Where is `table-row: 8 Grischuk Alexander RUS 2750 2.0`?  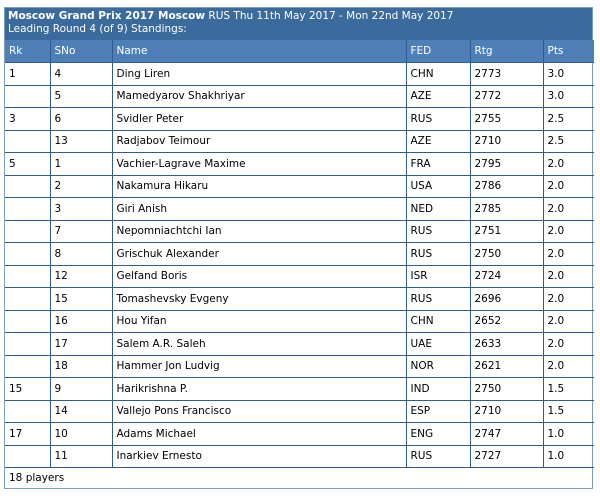
table-row: 8 Grischuk Alexander RUS 2750 2.0 is located at coordinates (299, 254).